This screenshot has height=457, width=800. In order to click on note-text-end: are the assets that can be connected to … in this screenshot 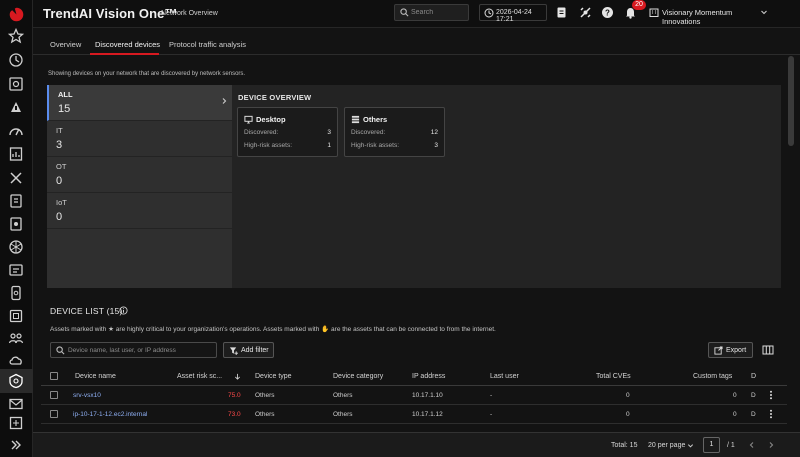, I will do `click(412, 329)`.